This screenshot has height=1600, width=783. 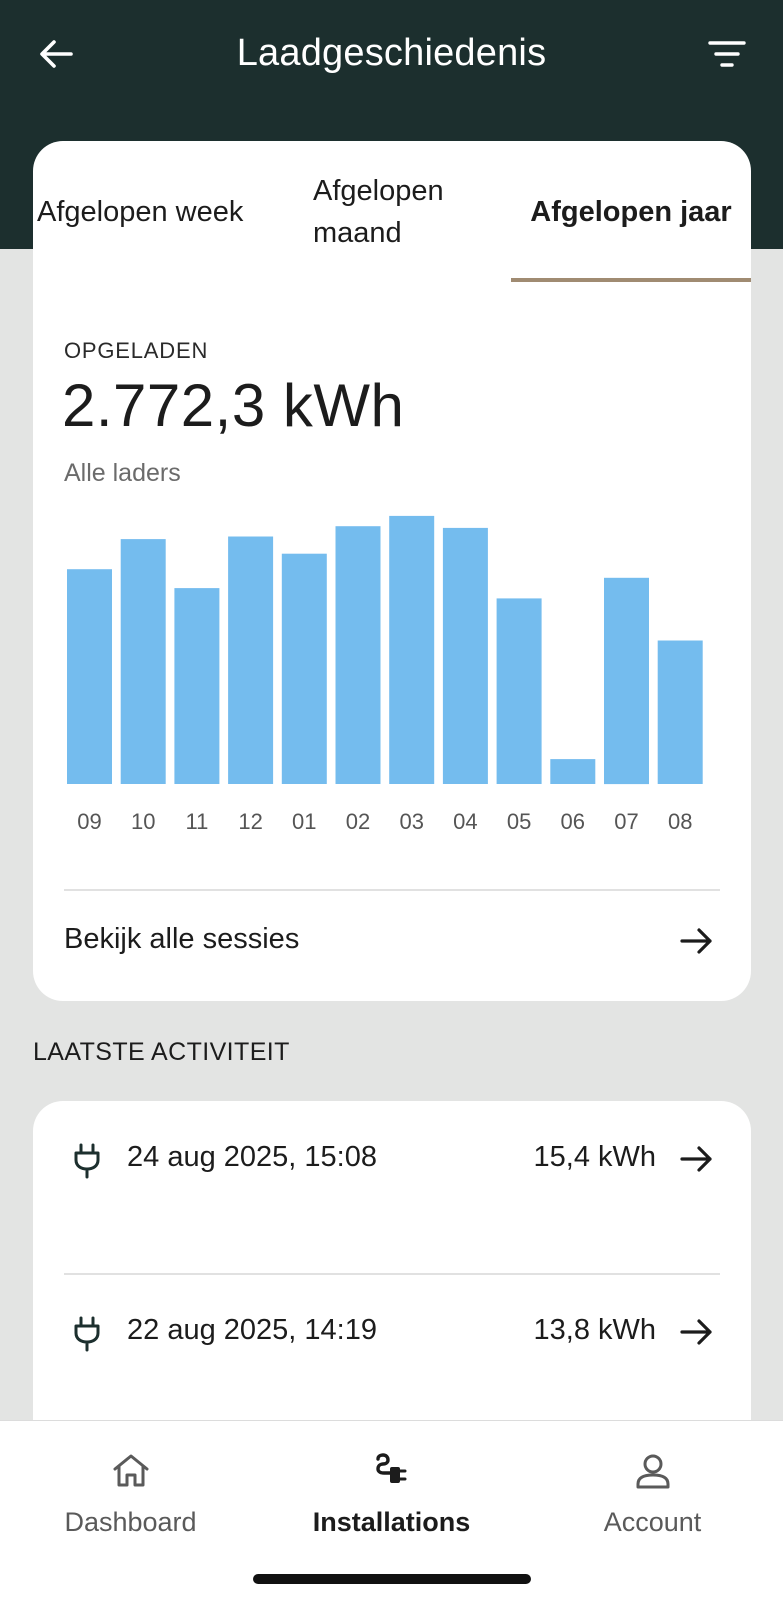 I want to click on nav-dashboard-label: Dashboard, so click(x=130, y=1522).